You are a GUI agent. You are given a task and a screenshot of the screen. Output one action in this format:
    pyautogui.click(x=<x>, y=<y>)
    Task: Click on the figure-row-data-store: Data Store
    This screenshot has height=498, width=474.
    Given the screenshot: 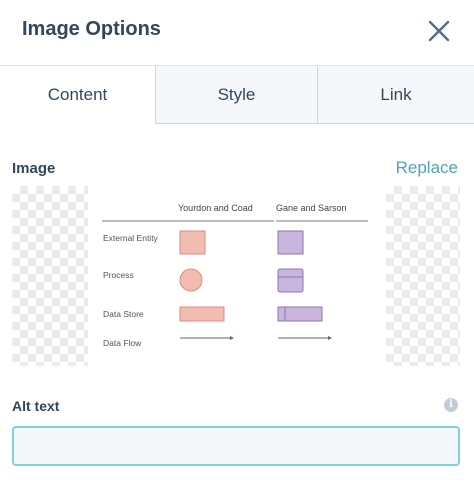 What is the action you would take?
    pyautogui.click(x=123, y=314)
    